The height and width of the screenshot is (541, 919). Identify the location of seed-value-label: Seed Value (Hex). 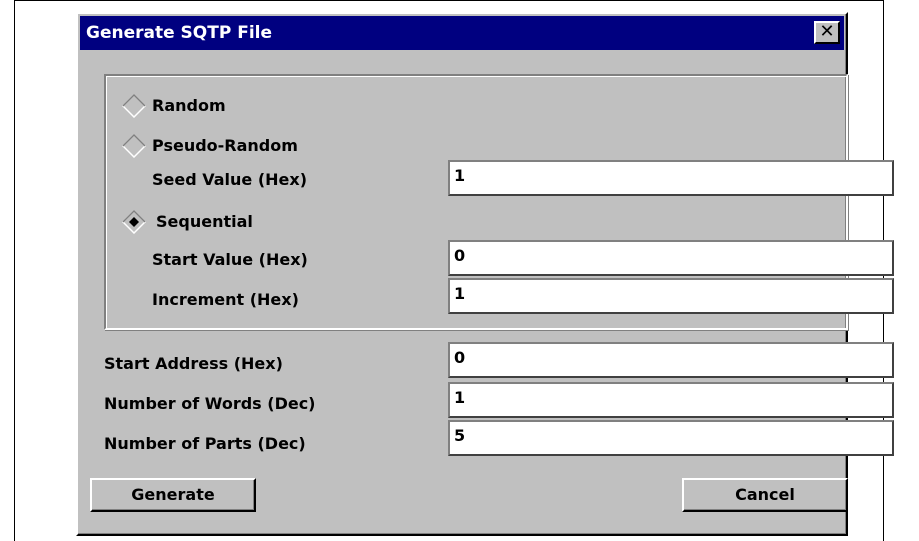
(230, 179).